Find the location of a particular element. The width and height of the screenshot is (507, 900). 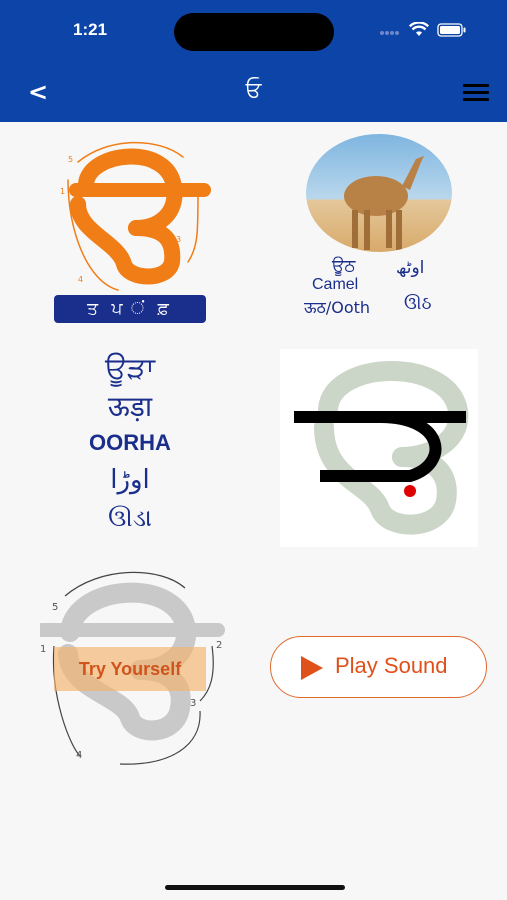

shahmukhi-word: اوٹھ is located at coordinates (410, 268).